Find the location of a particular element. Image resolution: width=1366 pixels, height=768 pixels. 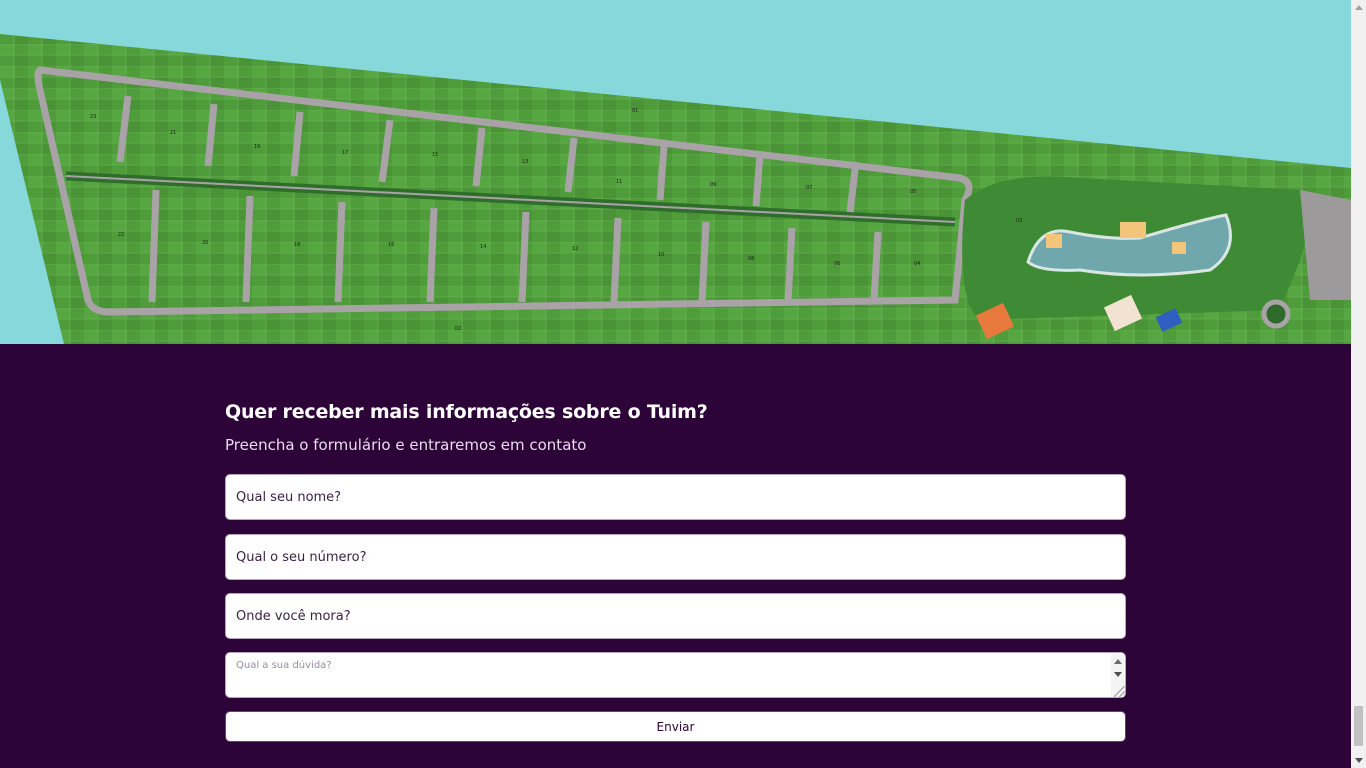

lot-number-label: 12 is located at coordinates (575, 249).